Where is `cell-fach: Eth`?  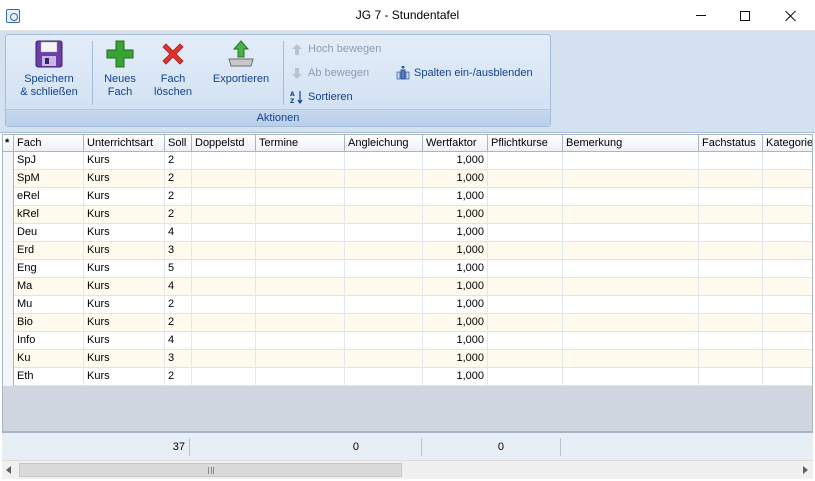 cell-fach: Eth is located at coordinates (49, 377).